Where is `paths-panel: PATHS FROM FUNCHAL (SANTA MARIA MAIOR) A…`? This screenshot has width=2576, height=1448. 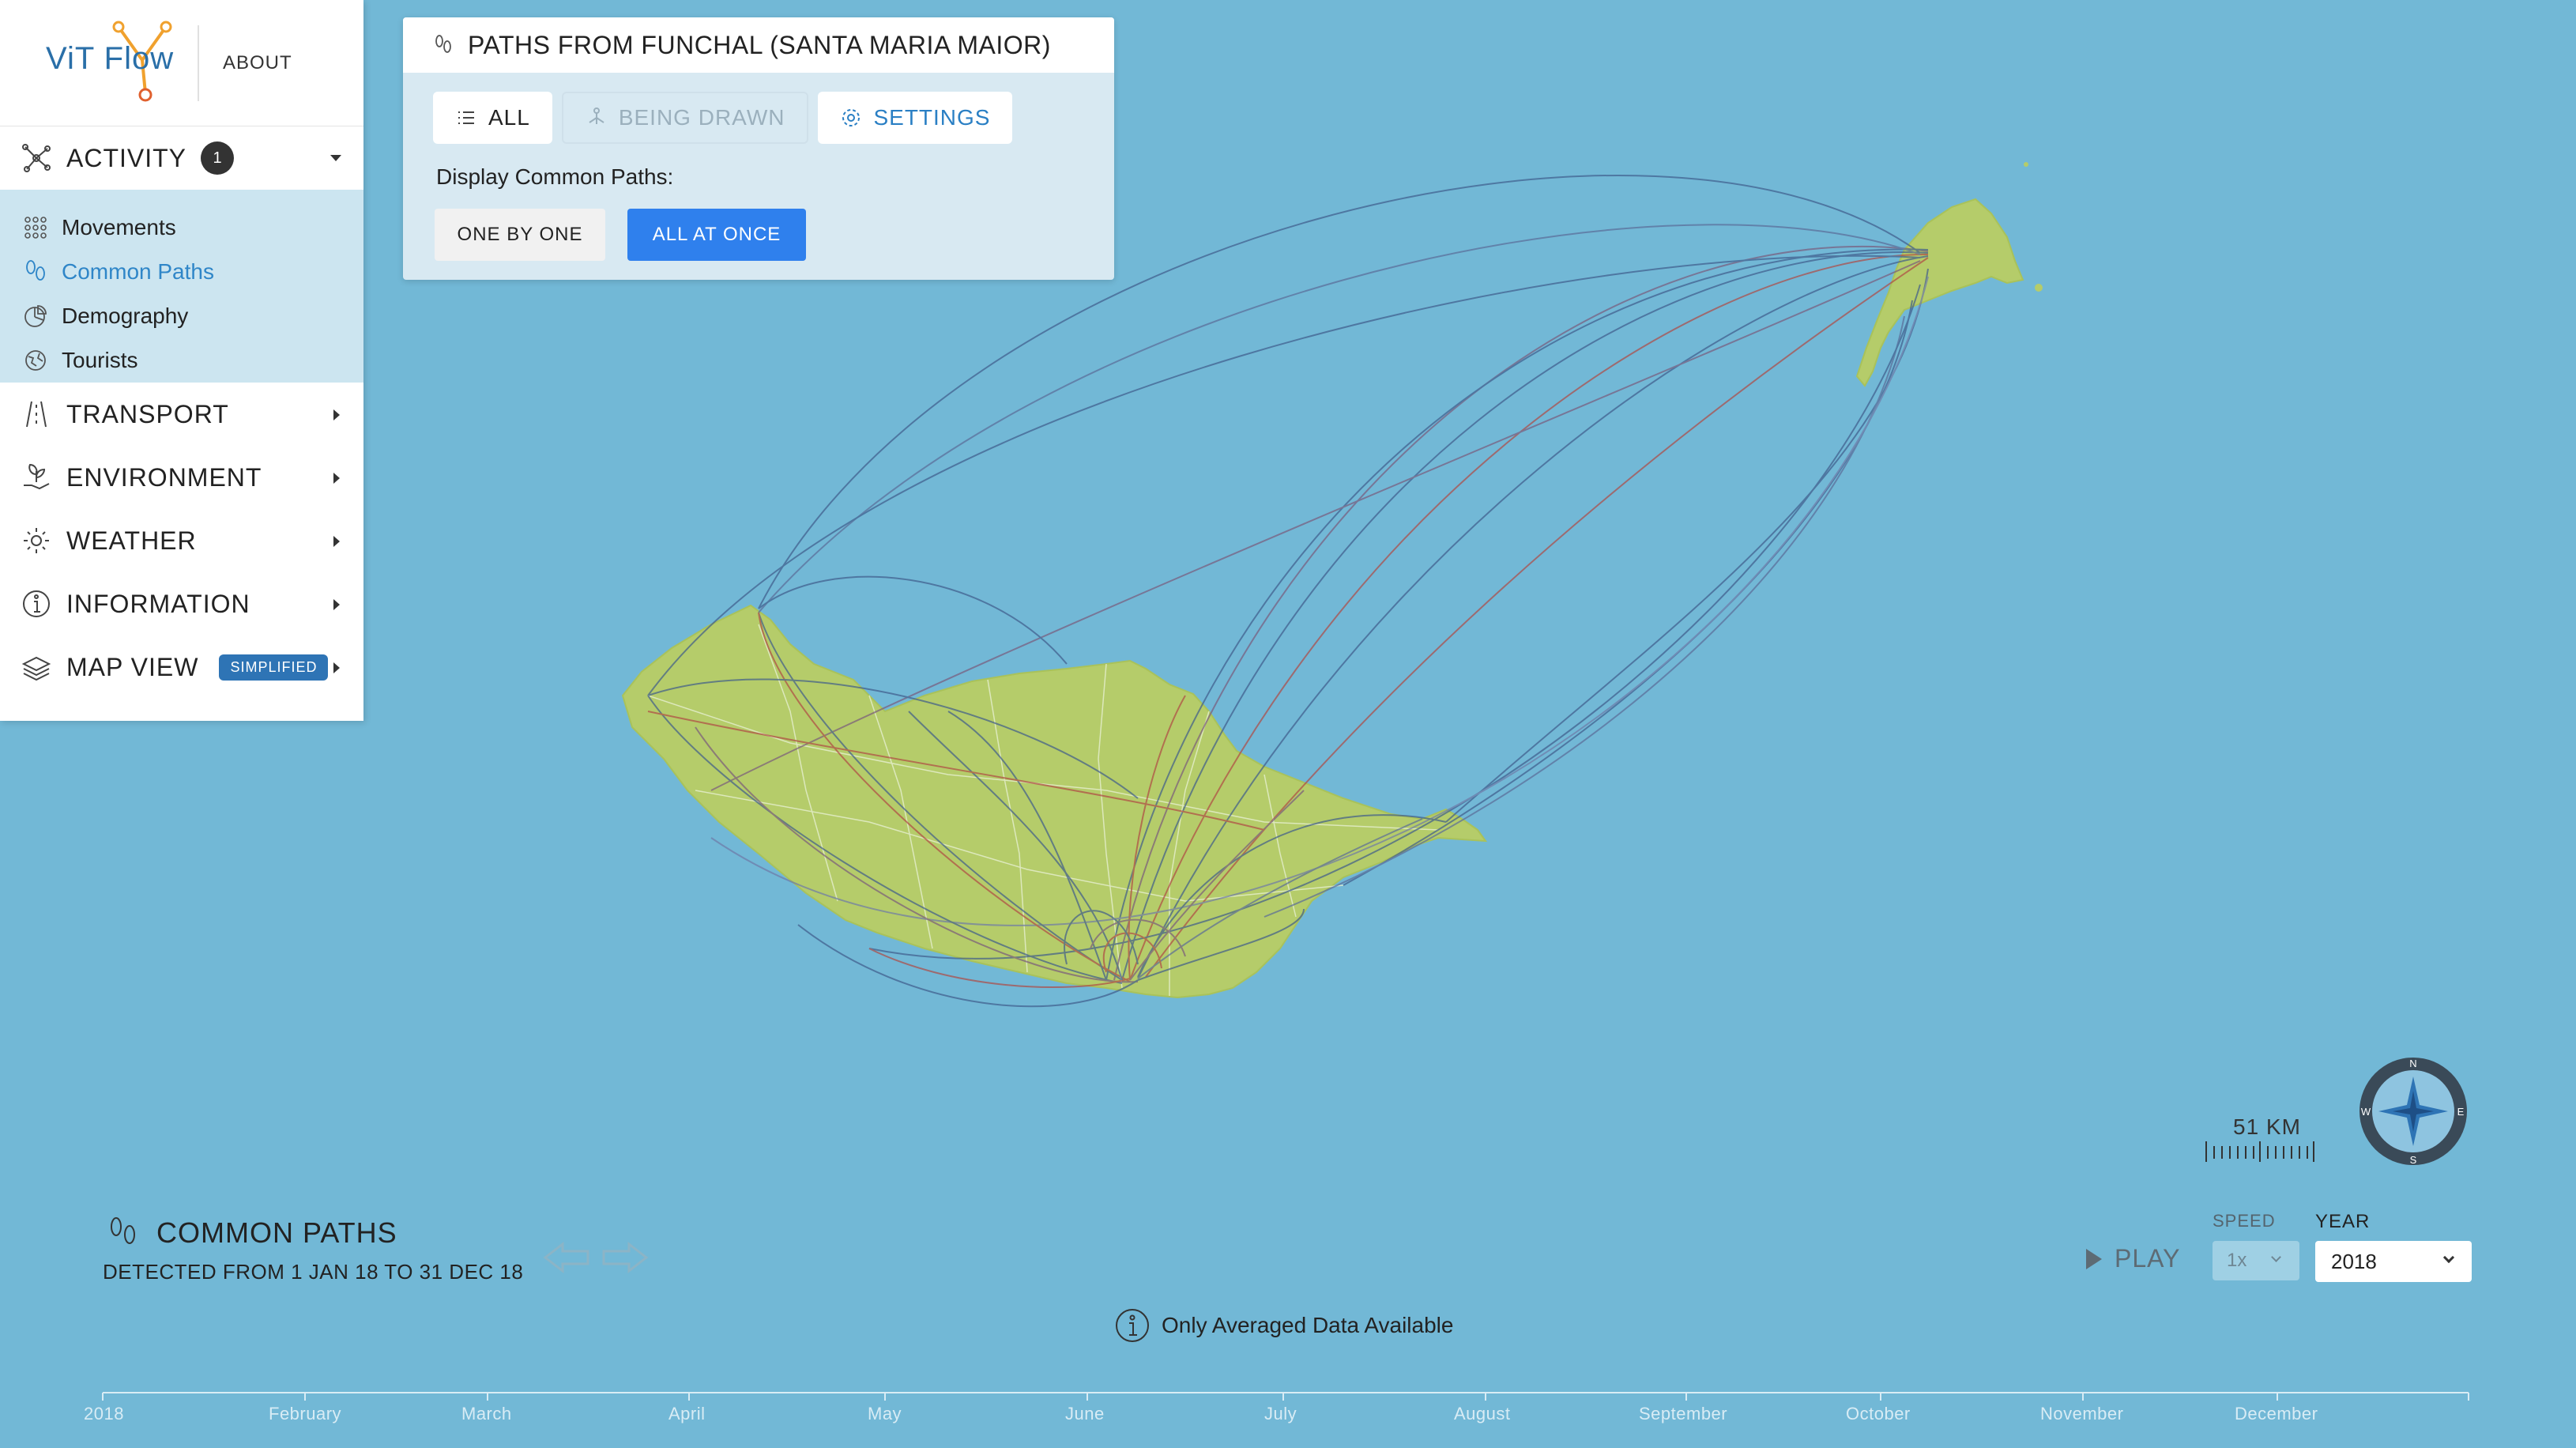
paths-panel: PATHS FROM FUNCHAL (SANTA MARIA MAIOR) A… is located at coordinates (758, 148).